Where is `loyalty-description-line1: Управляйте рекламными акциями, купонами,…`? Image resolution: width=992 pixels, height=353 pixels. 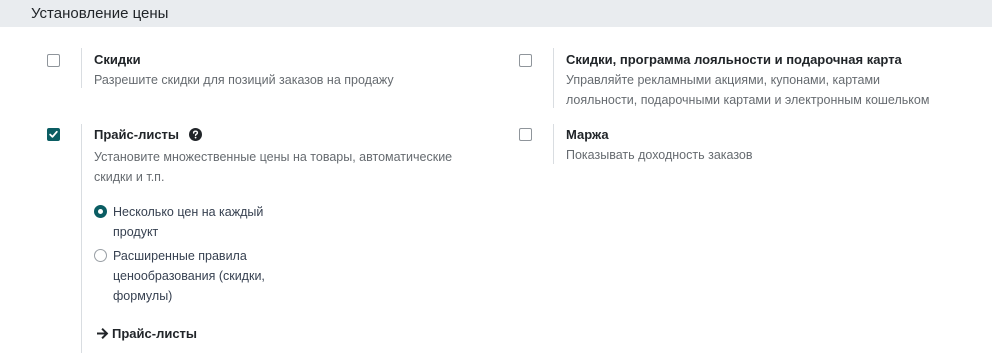
loyalty-description-line1: Управляйте рекламными акциями, купонами,… is located at coordinates (723, 80).